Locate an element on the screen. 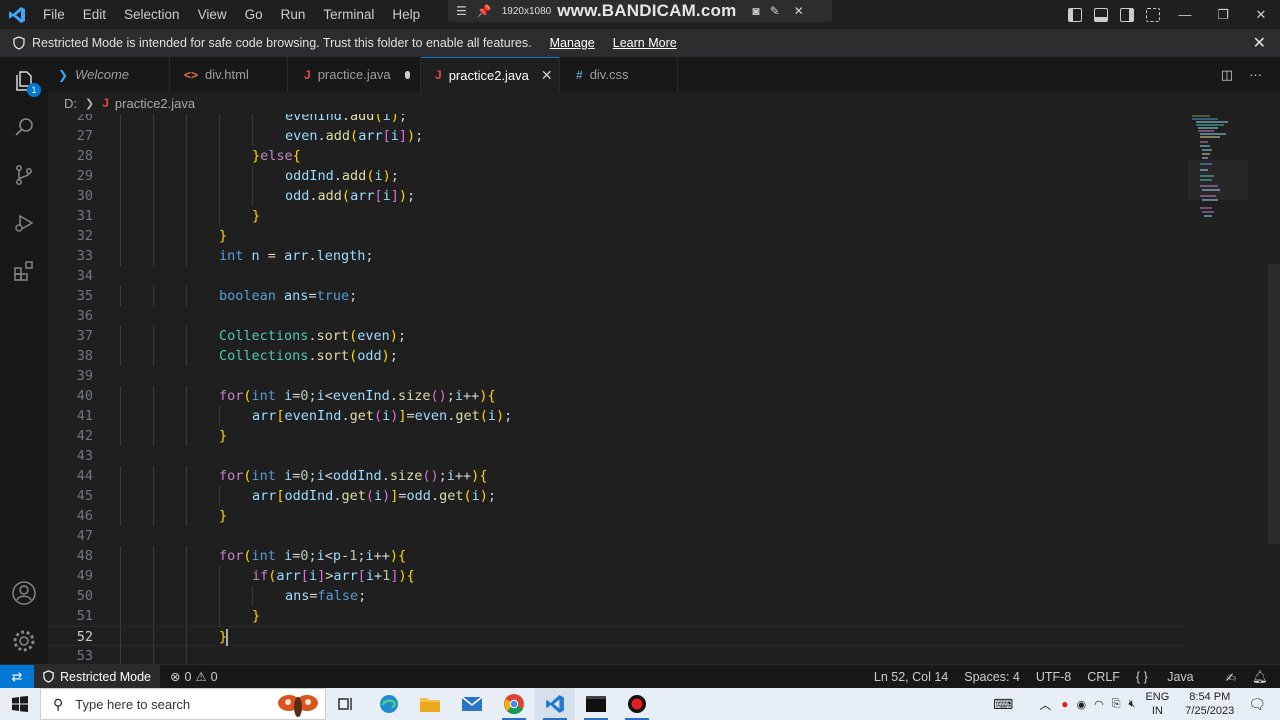 The height and width of the screenshot is (720, 1280). clock: 8:54 PM 7/25/2023 is located at coordinates (1209, 704).